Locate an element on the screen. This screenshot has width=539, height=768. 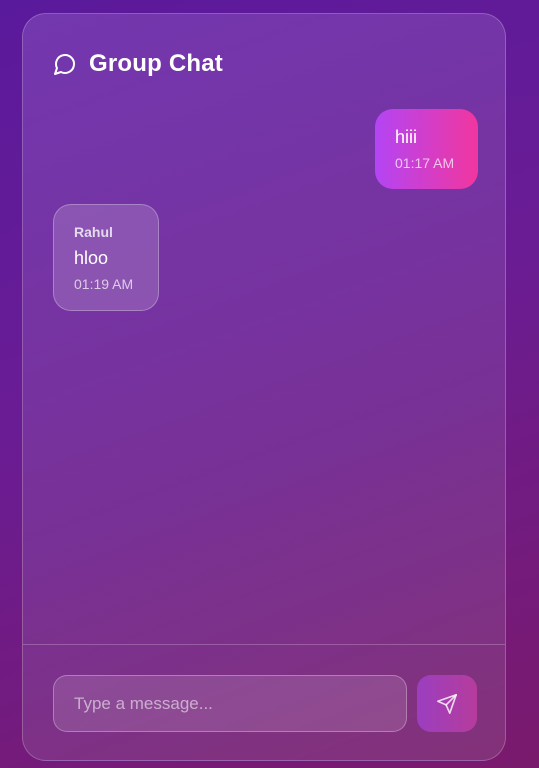
message-text: hiii is located at coordinates (406, 137).